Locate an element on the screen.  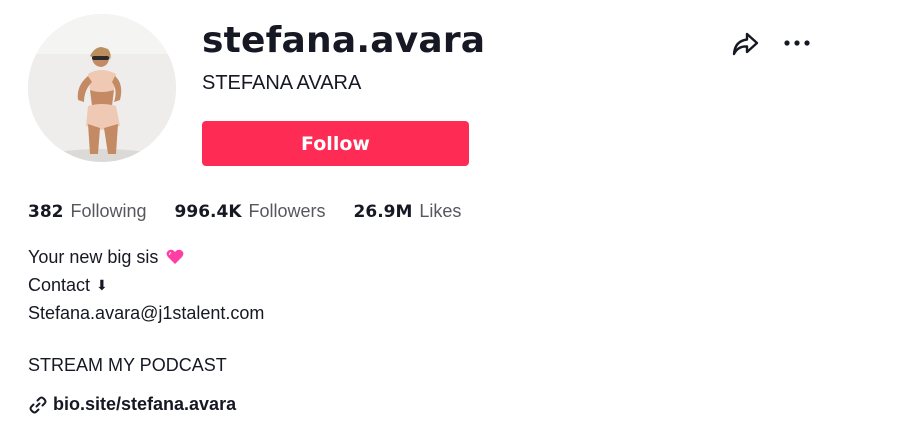
bio-link: bio.site/stefana.avara is located at coordinates (132, 404).